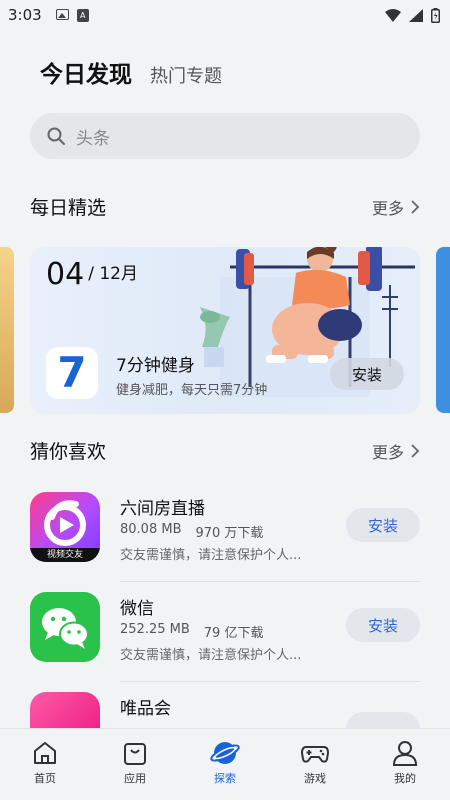 Image resolution: width=450 pixels, height=800 pixels. I want to click on nav-item-games: 游戏, so click(315, 764).